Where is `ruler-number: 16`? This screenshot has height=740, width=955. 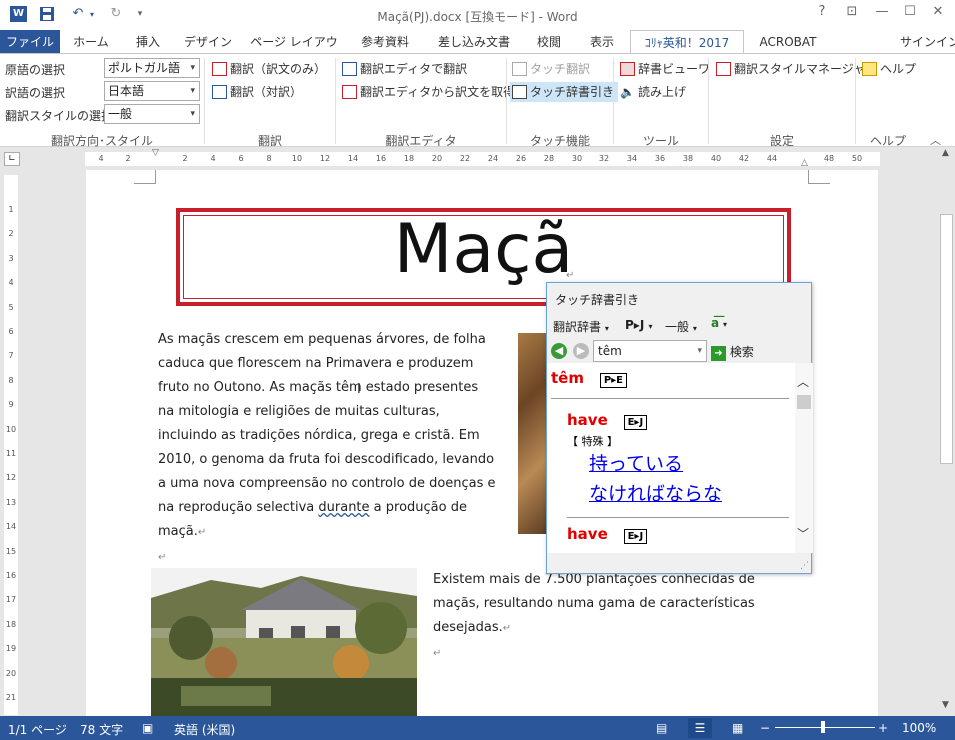
ruler-number: 16 is located at coordinates (381, 158).